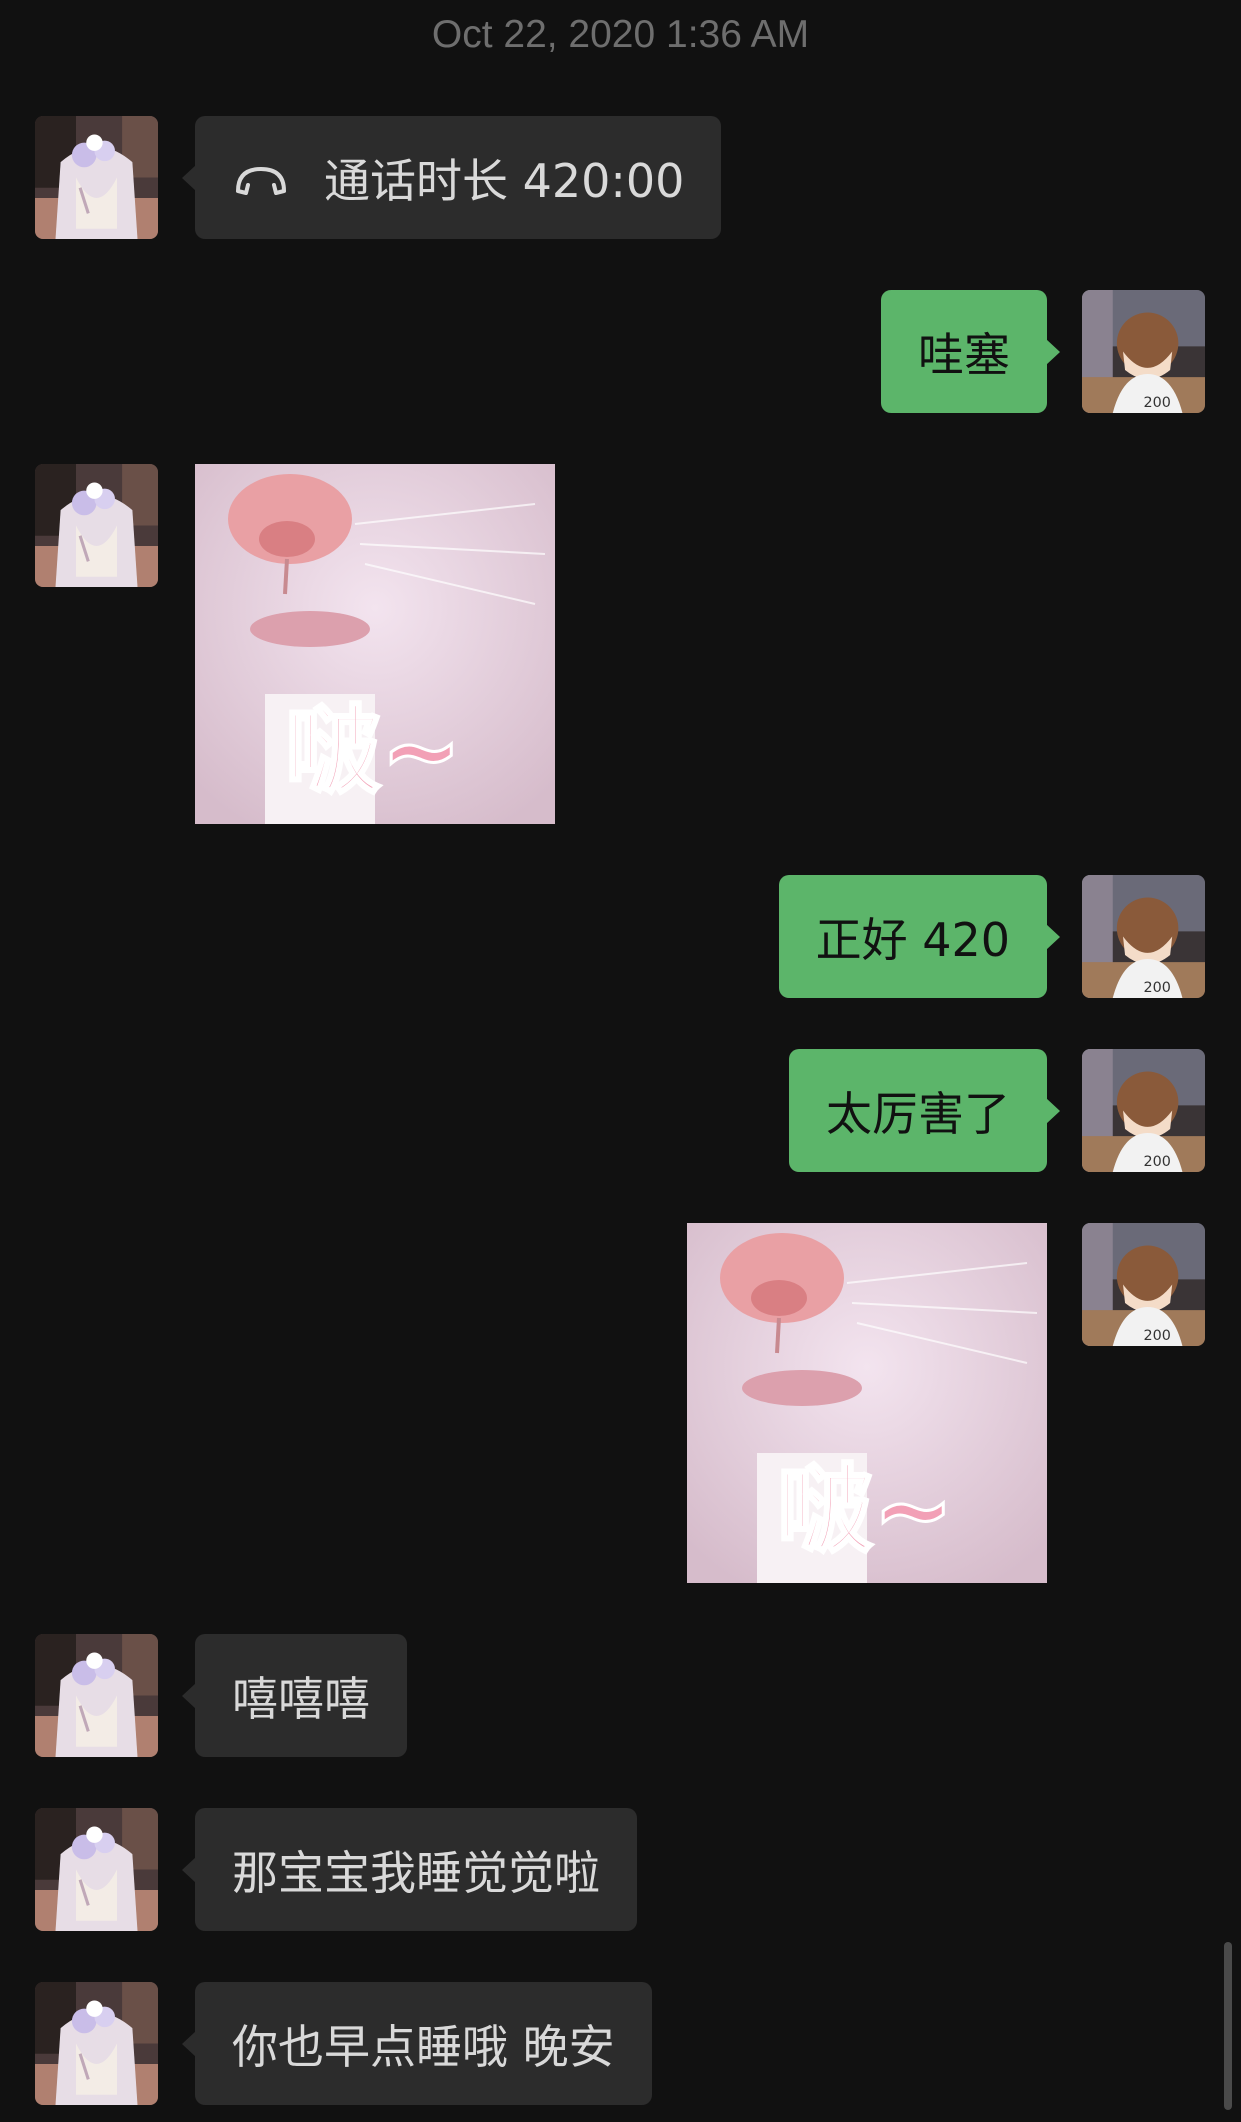 This screenshot has height=2122, width=1241. What do you see at coordinates (301, 1698) in the screenshot?
I see `message-text: 嘻嘻嘻` at bounding box center [301, 1698].